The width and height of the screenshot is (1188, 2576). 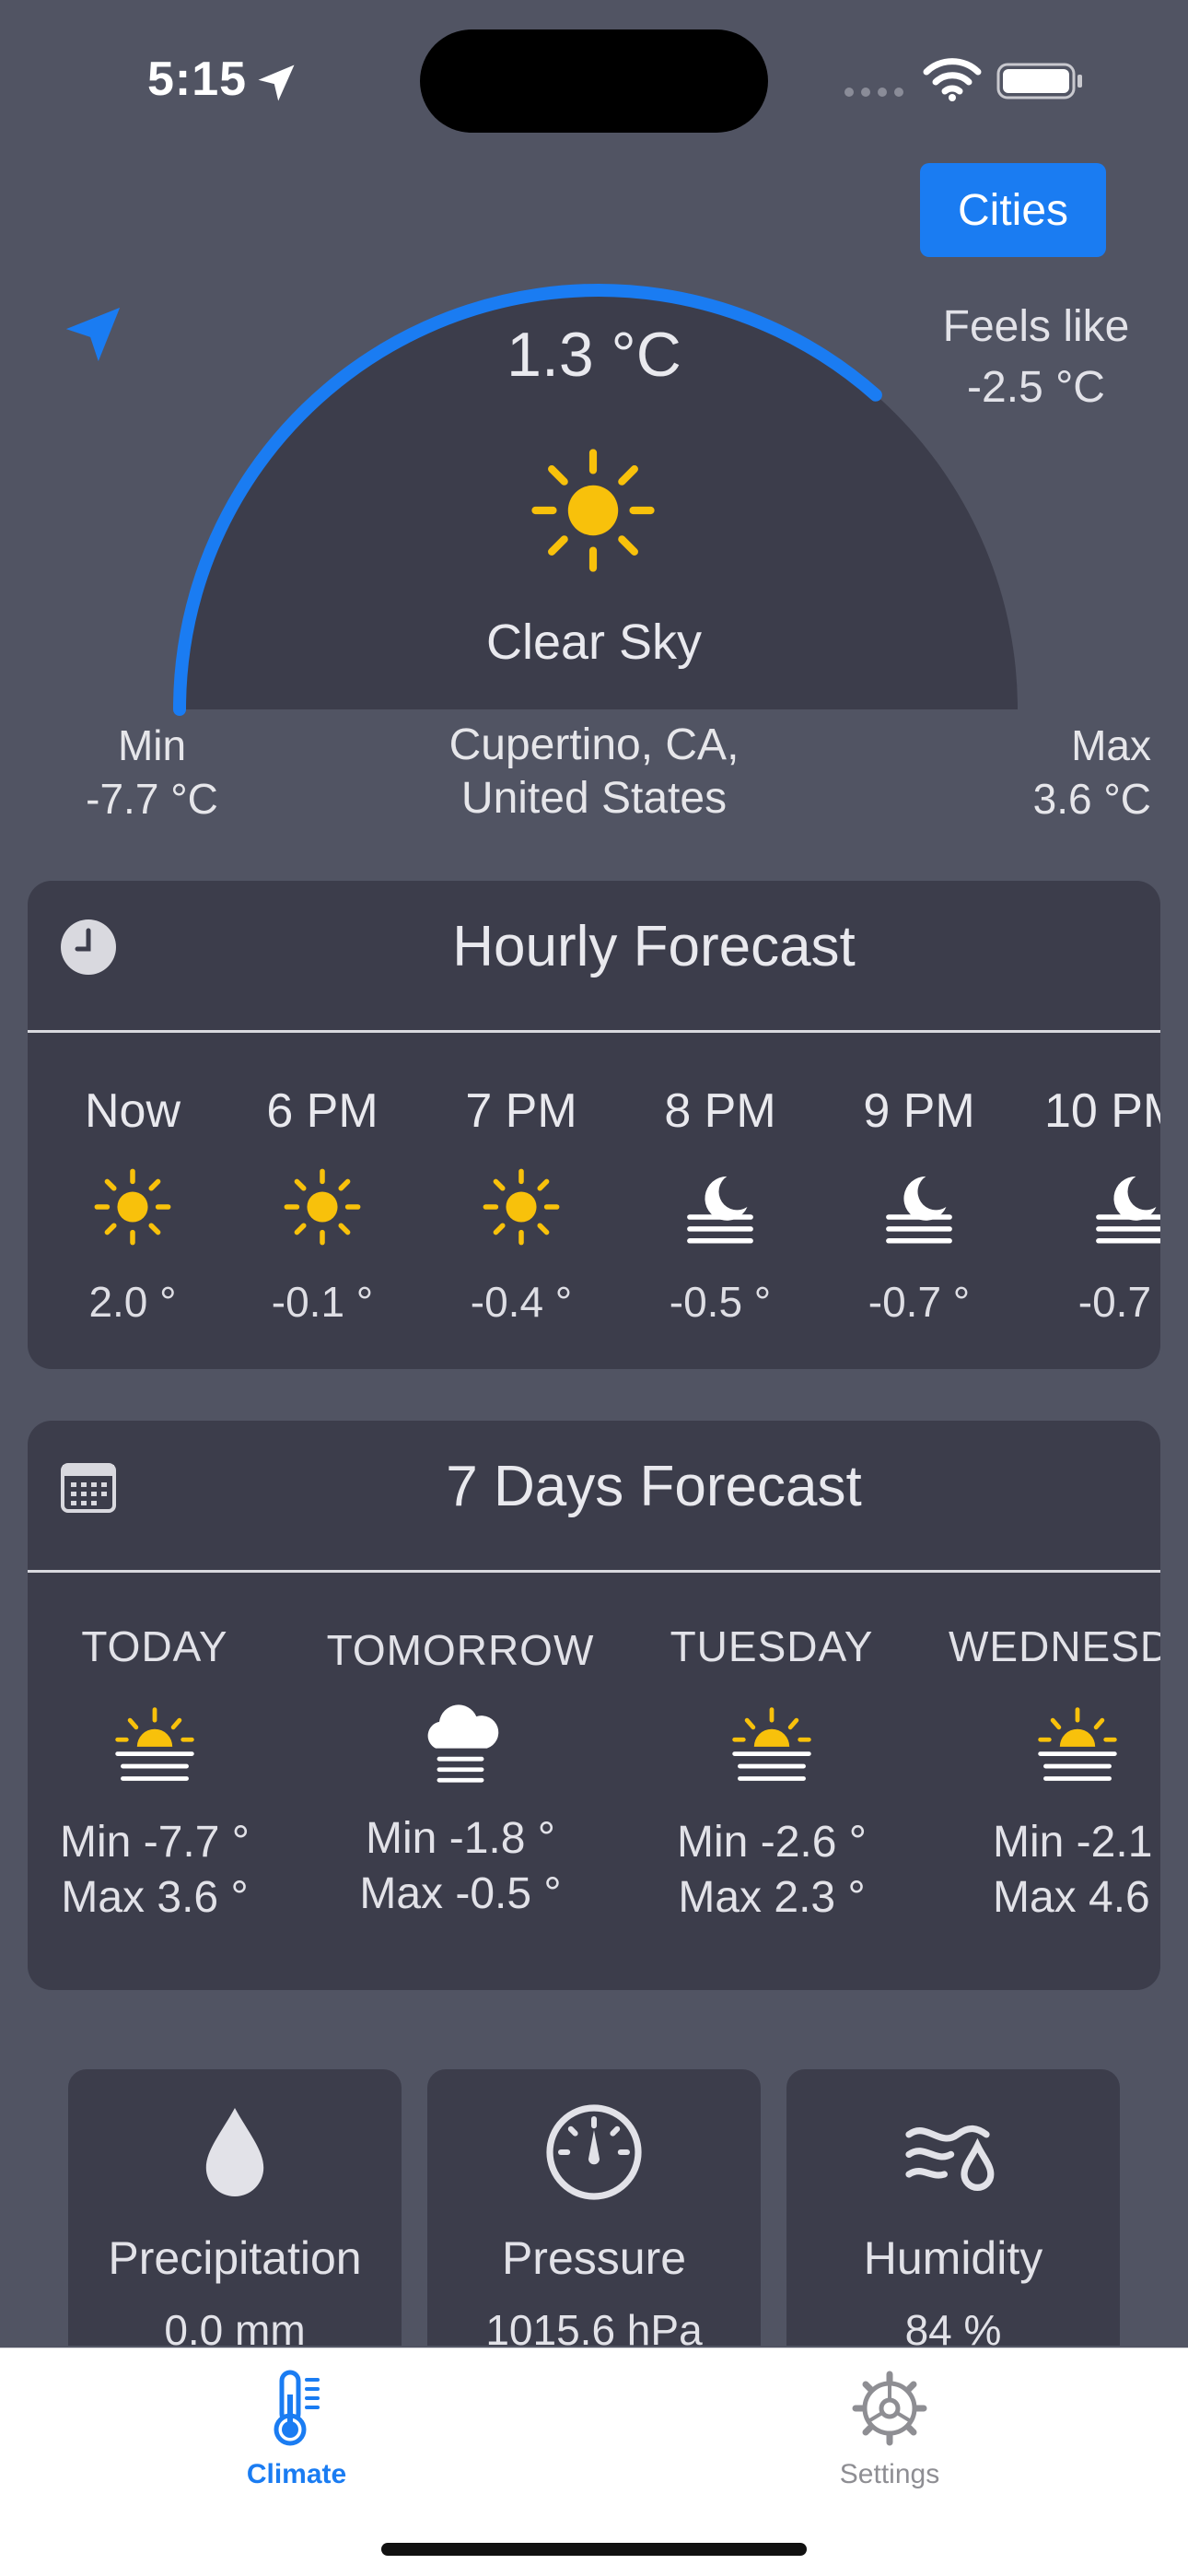 What do you see at coordinates (322, 1111) in the screenshot?
I see `hour-time: 6 PM` at bounding box center [322, 1111].